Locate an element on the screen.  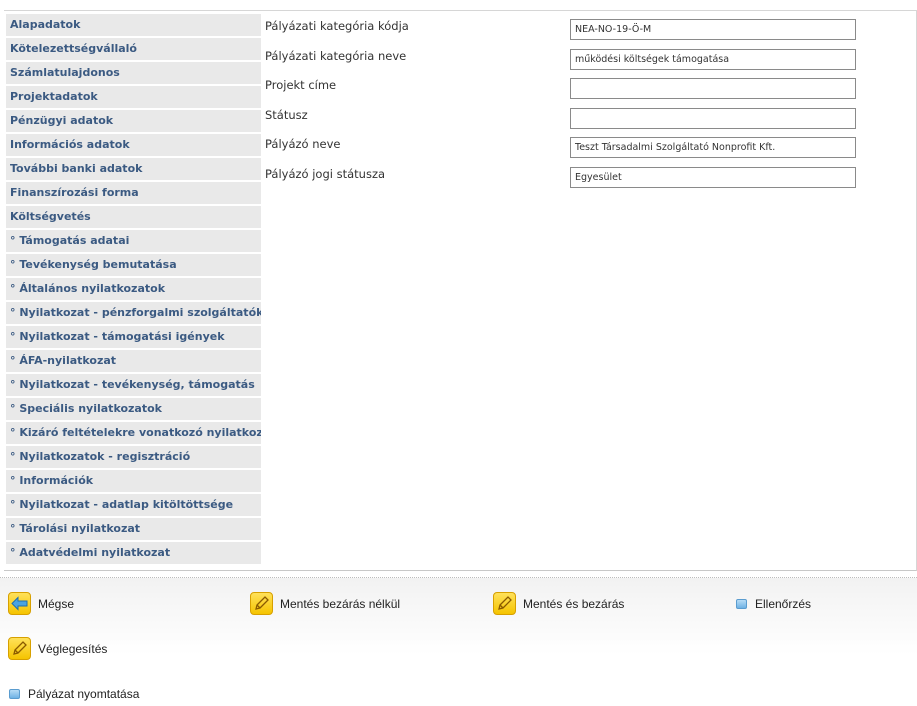
sidebar-item-koltsegvetes: Költségvetés is located at coordinates (133, 217).